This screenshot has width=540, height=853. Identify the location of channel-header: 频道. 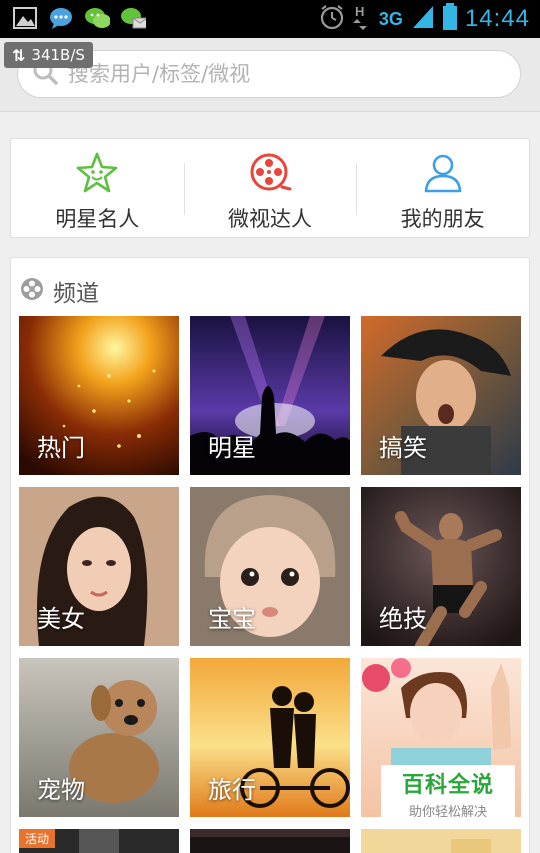
(59, 291).